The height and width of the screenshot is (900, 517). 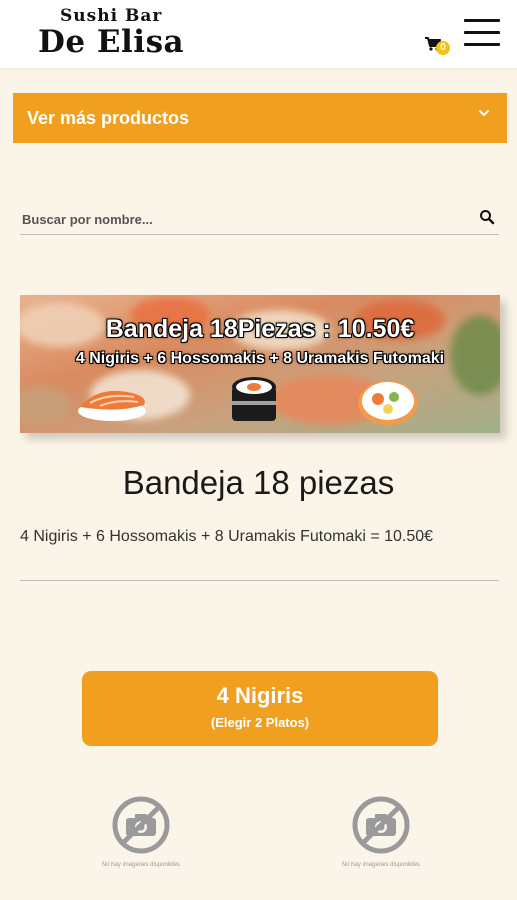 I want to click on search-bar, so click(x=259, y=220).